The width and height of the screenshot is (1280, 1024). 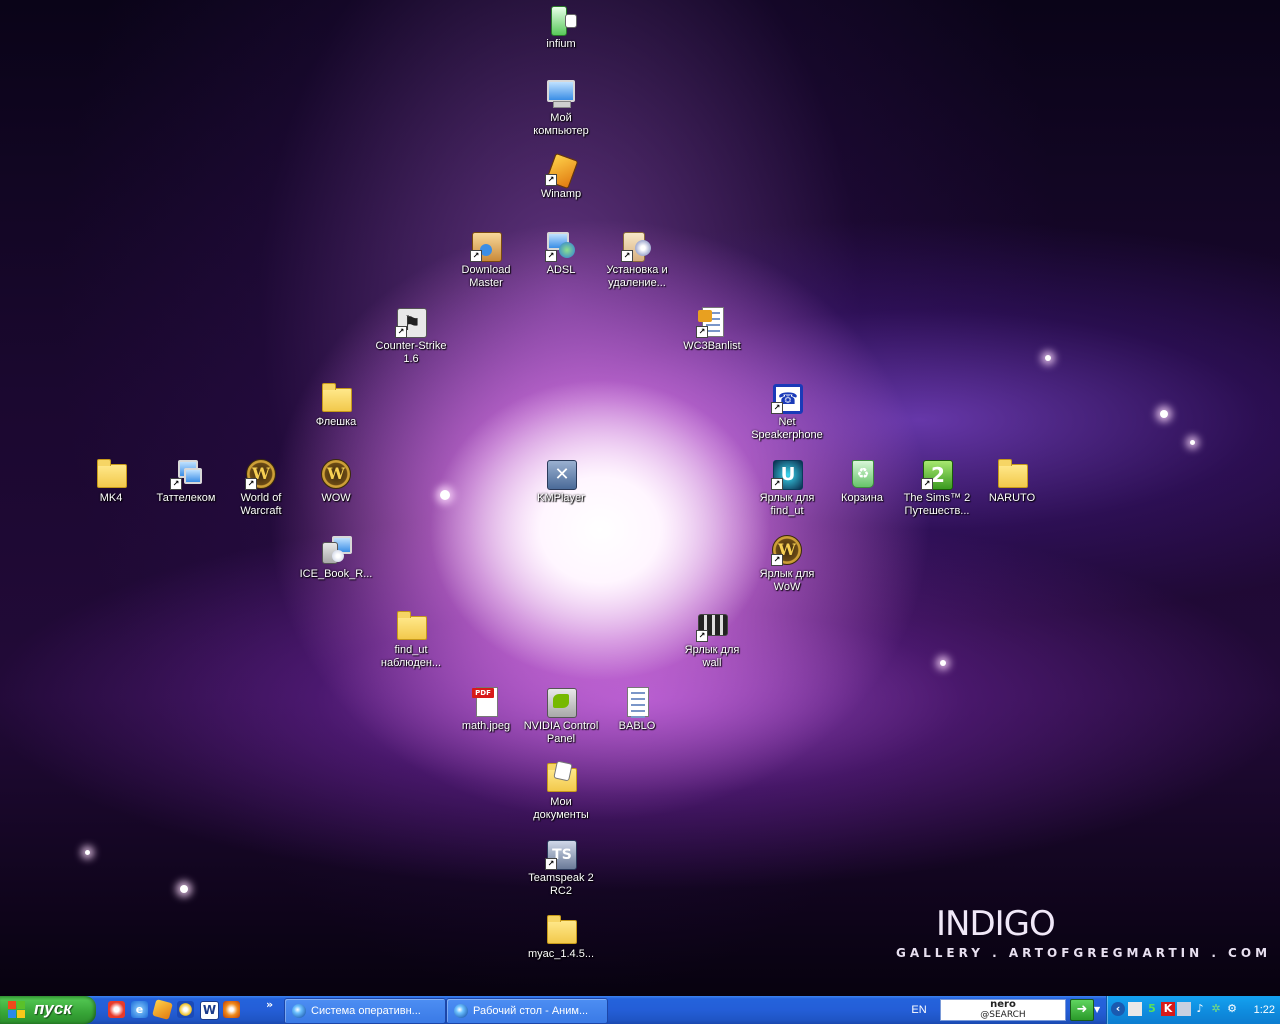 I want to click on nero-search-field: nero @SEARCH, so click(x=1003, y=1010).